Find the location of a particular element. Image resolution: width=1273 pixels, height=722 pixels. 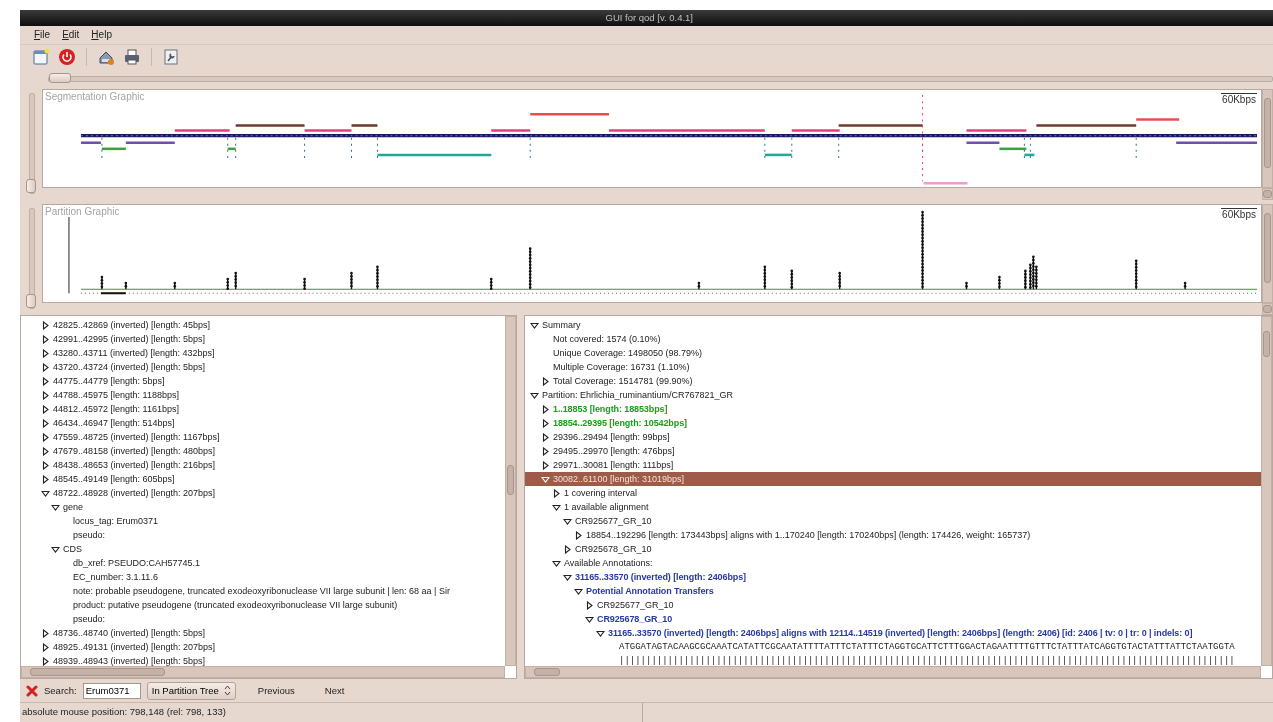

tree-item: locus_tag: Erum0371 is located at coordinates (116, 521).